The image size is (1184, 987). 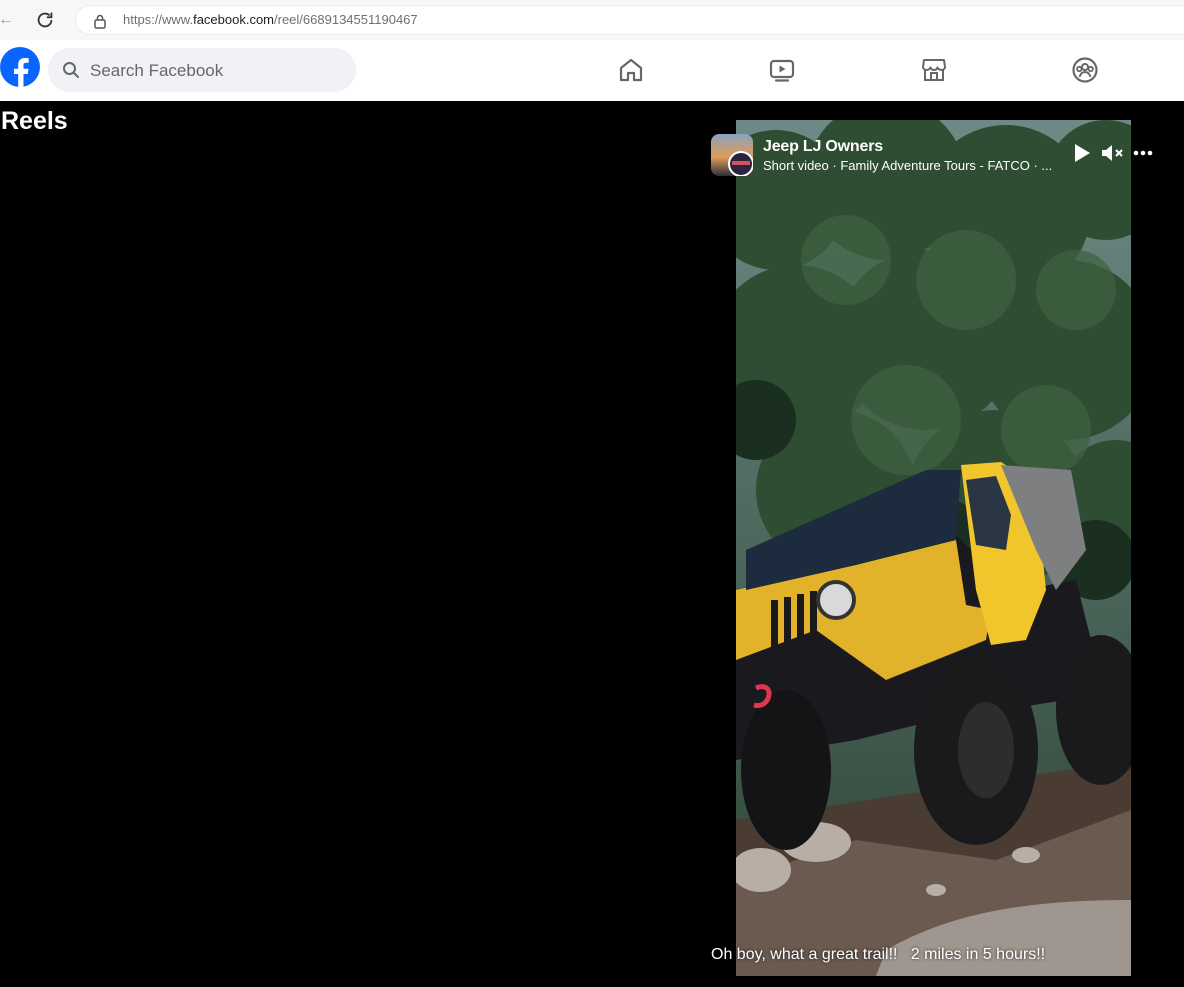 What do you see at coordinates (1112, 153) in the screenshot?
I see `mute-icon` at bounding box center [1112, 153].